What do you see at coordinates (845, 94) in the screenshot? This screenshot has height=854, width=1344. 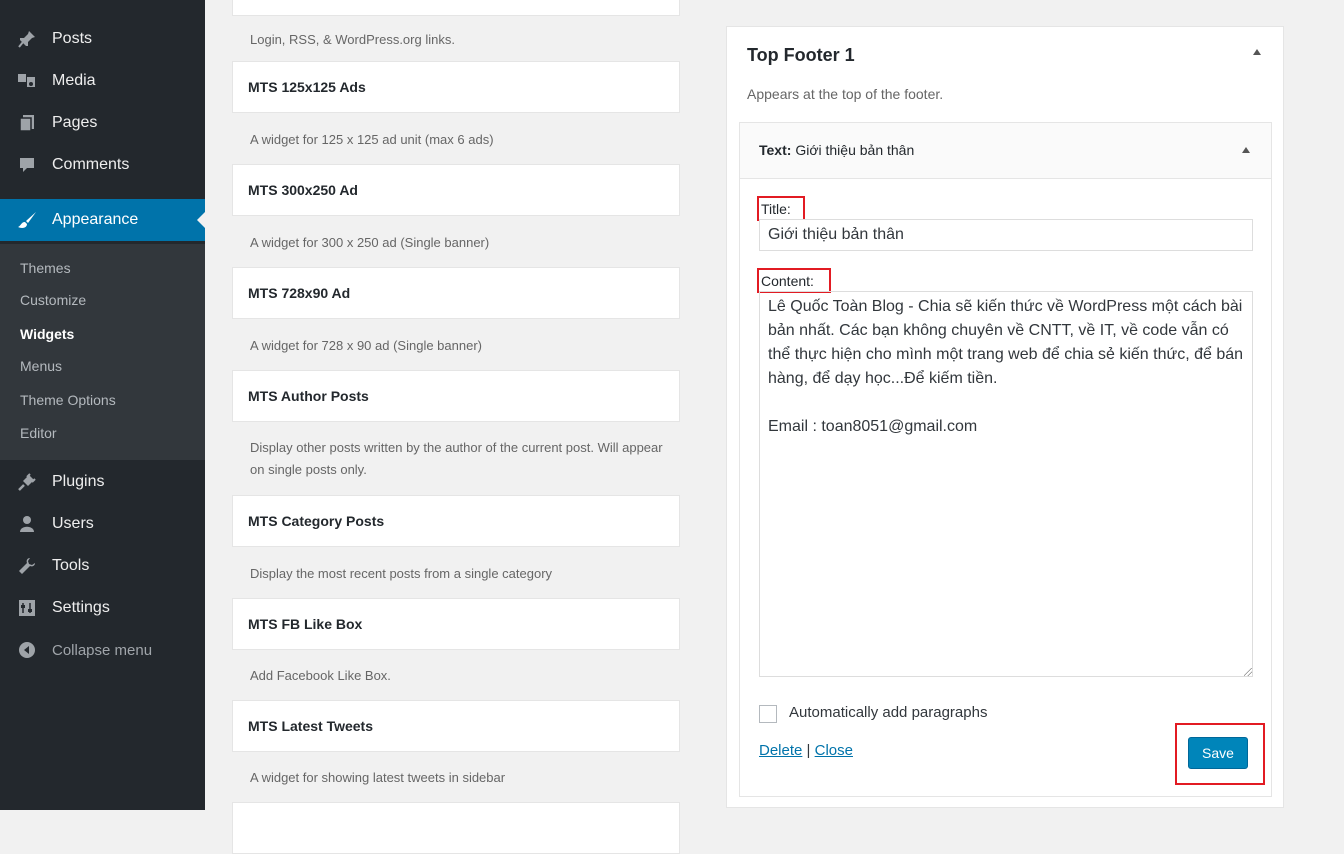 I see `widget-area-description: Appears at the top of the footer.` at bounding box center [845, 94].